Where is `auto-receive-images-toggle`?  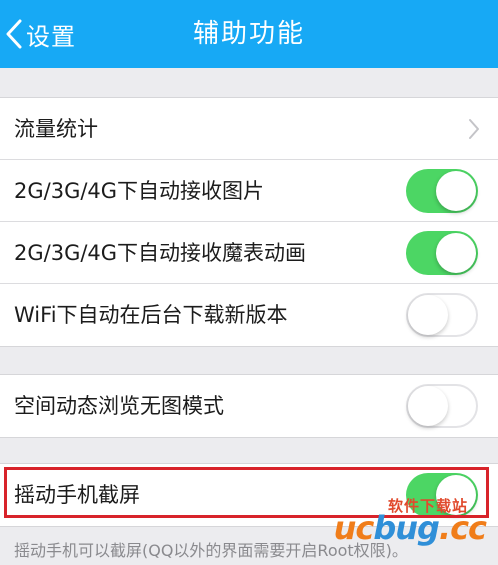 auto-receive-images-toggle is located at coordinates (442, 191).